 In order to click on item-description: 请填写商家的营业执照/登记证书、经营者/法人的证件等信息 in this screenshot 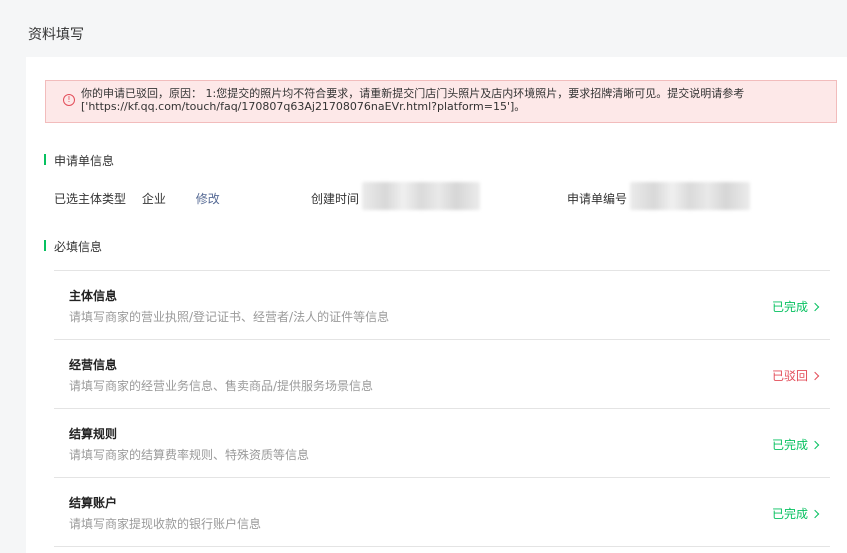, I will do `click(229, 317)`.